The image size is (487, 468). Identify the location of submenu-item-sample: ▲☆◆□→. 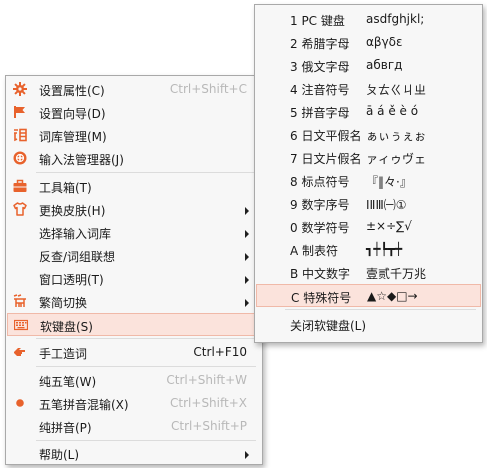
(392, 296).